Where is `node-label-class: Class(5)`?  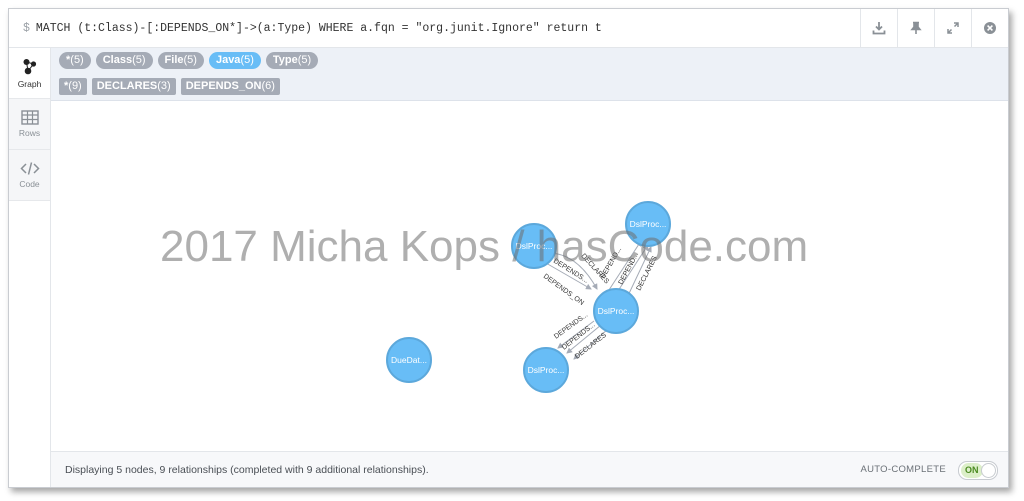 node-label-class: Class(5) is located at coordinates (124, 60).